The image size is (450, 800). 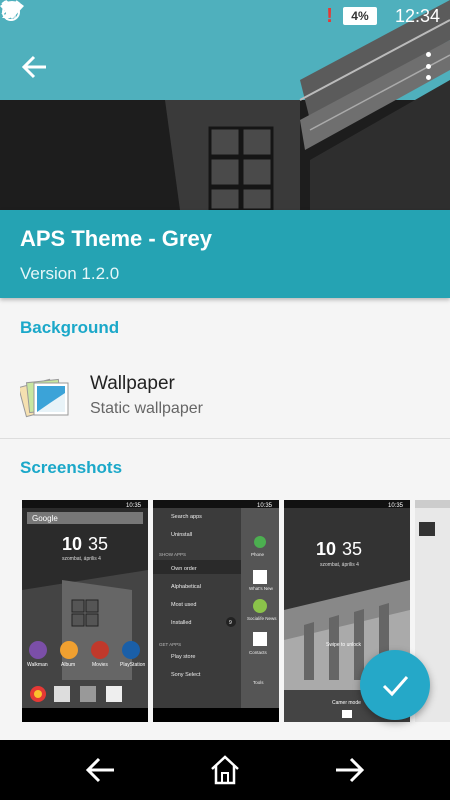 I want to click on shot1-date: szombat, április 4, so click(x=81, y=559).